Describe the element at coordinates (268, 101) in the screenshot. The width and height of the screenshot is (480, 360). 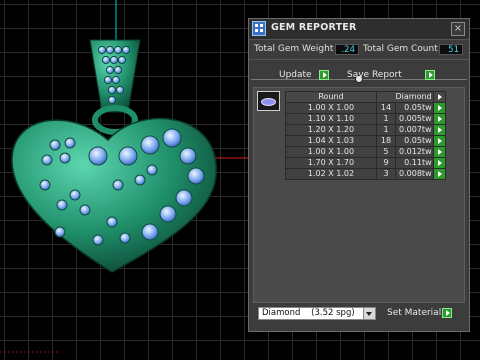
I see `round-gem-icon` at that location.